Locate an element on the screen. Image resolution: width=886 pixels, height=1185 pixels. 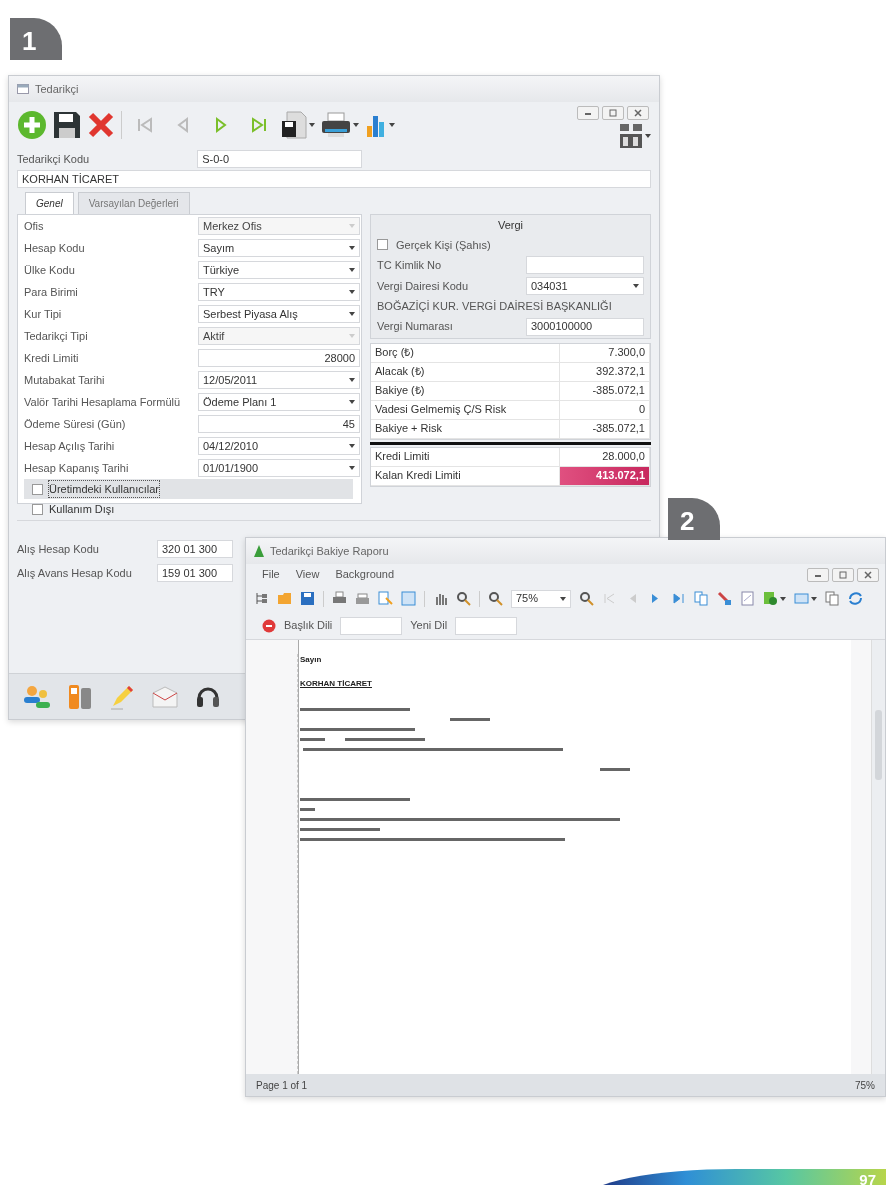
dropdown-field: Serbest Piyasa Alış is located at coordinates (279, 314).